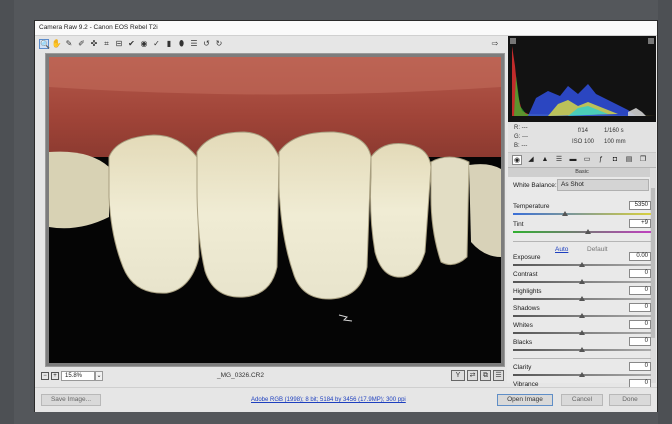 The image size is (672, 424). Describe the element at coordinates (545, 160) in the screenshot. I see `detail-icon: ▲` at that location.